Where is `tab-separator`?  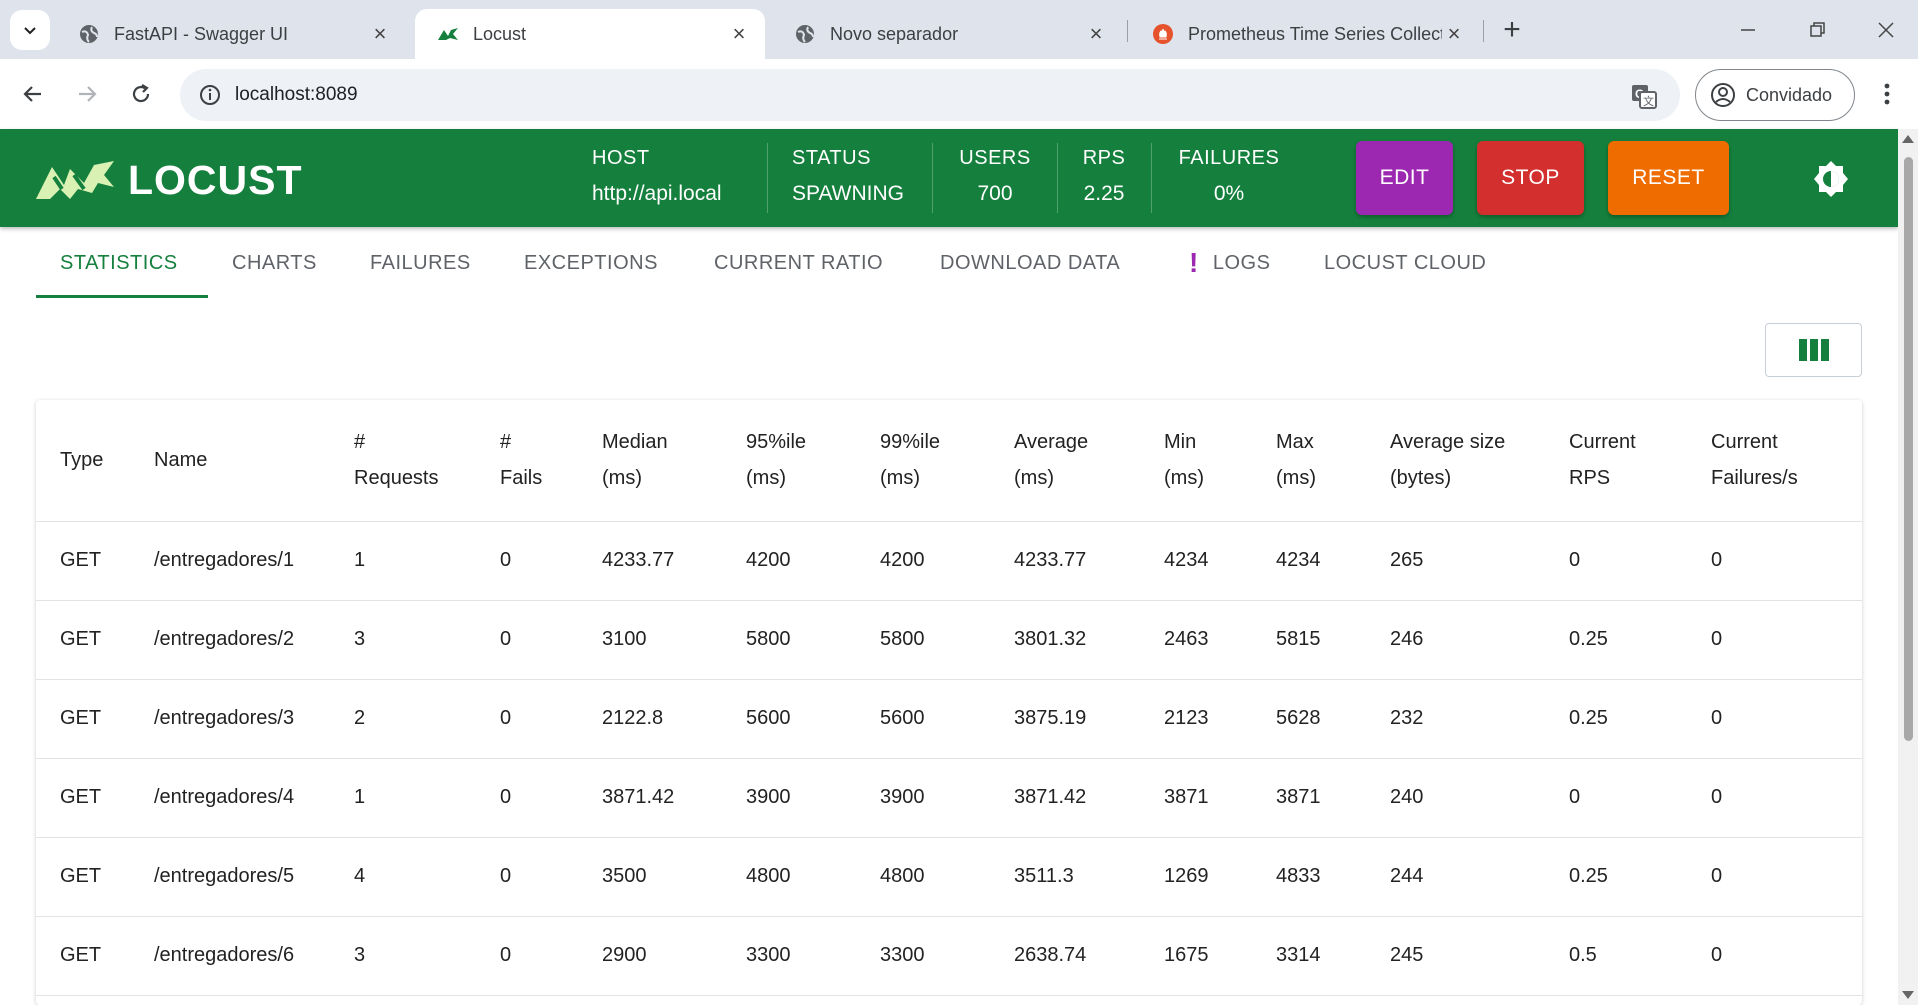 tab-separator is located at coordinates (1483, 31).